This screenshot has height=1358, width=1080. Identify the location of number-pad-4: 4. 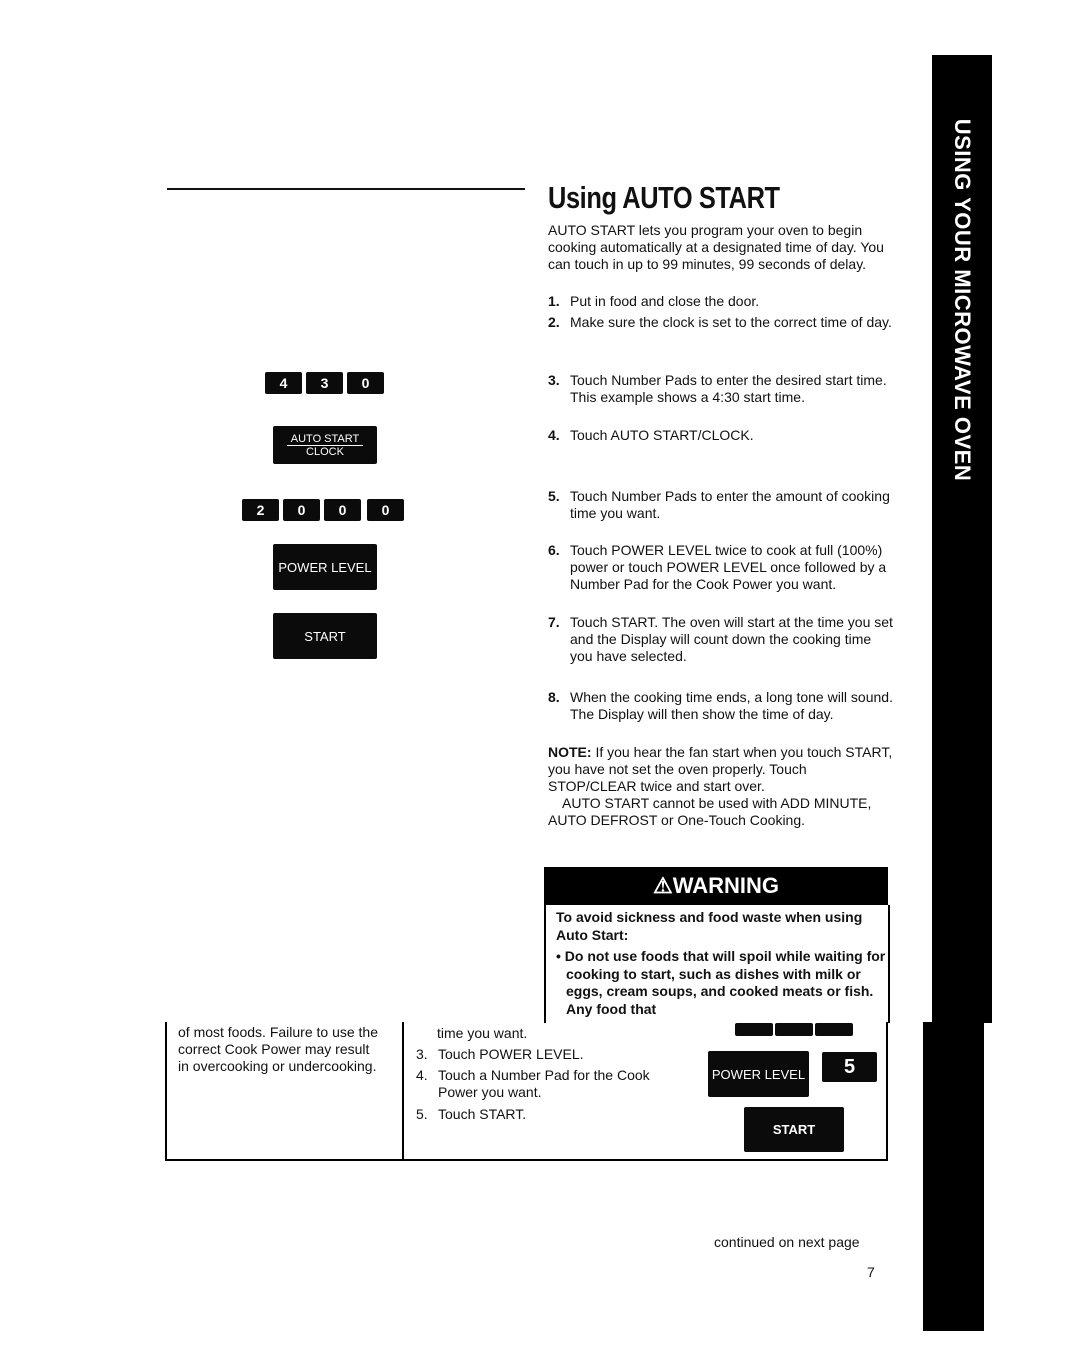
(283, 383).